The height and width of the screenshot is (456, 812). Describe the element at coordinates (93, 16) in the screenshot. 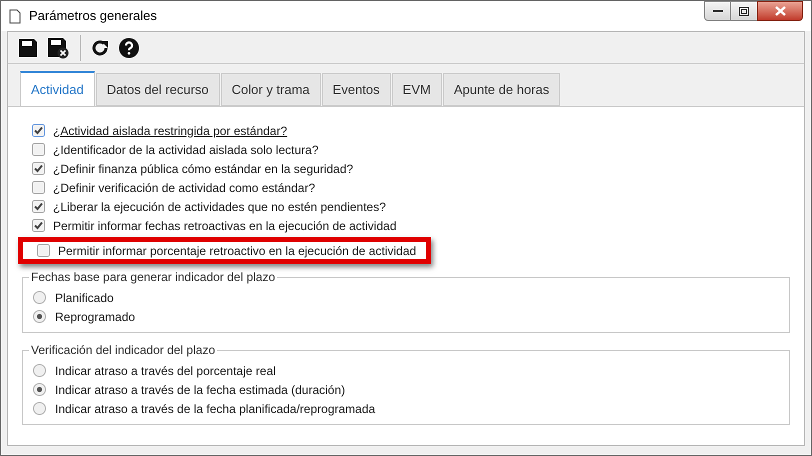

I see `window-title: Parámetros generales` at that location.